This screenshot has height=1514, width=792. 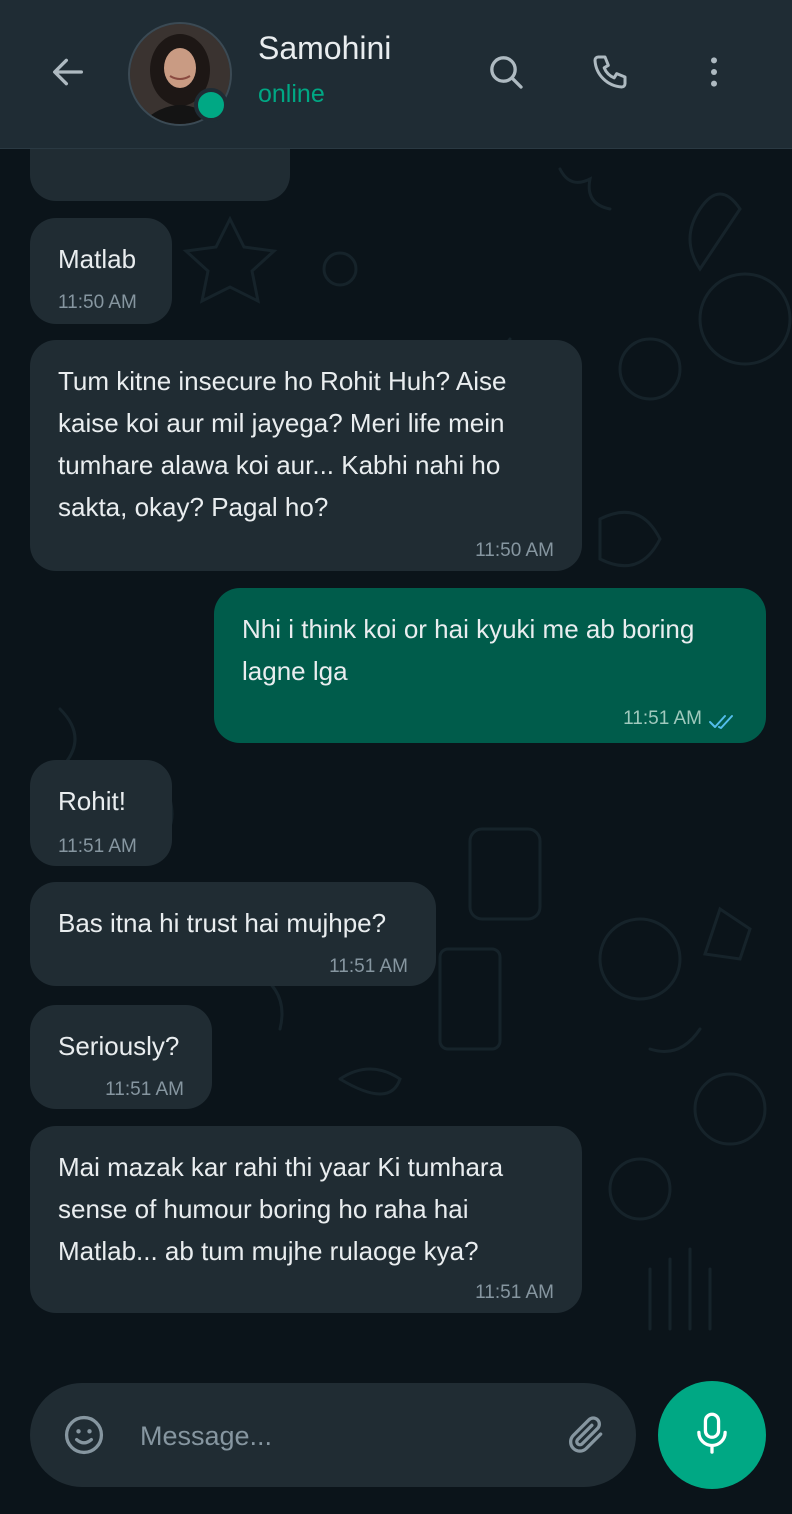 I want to click on emoji-icon, so click(x=84, y=1435).